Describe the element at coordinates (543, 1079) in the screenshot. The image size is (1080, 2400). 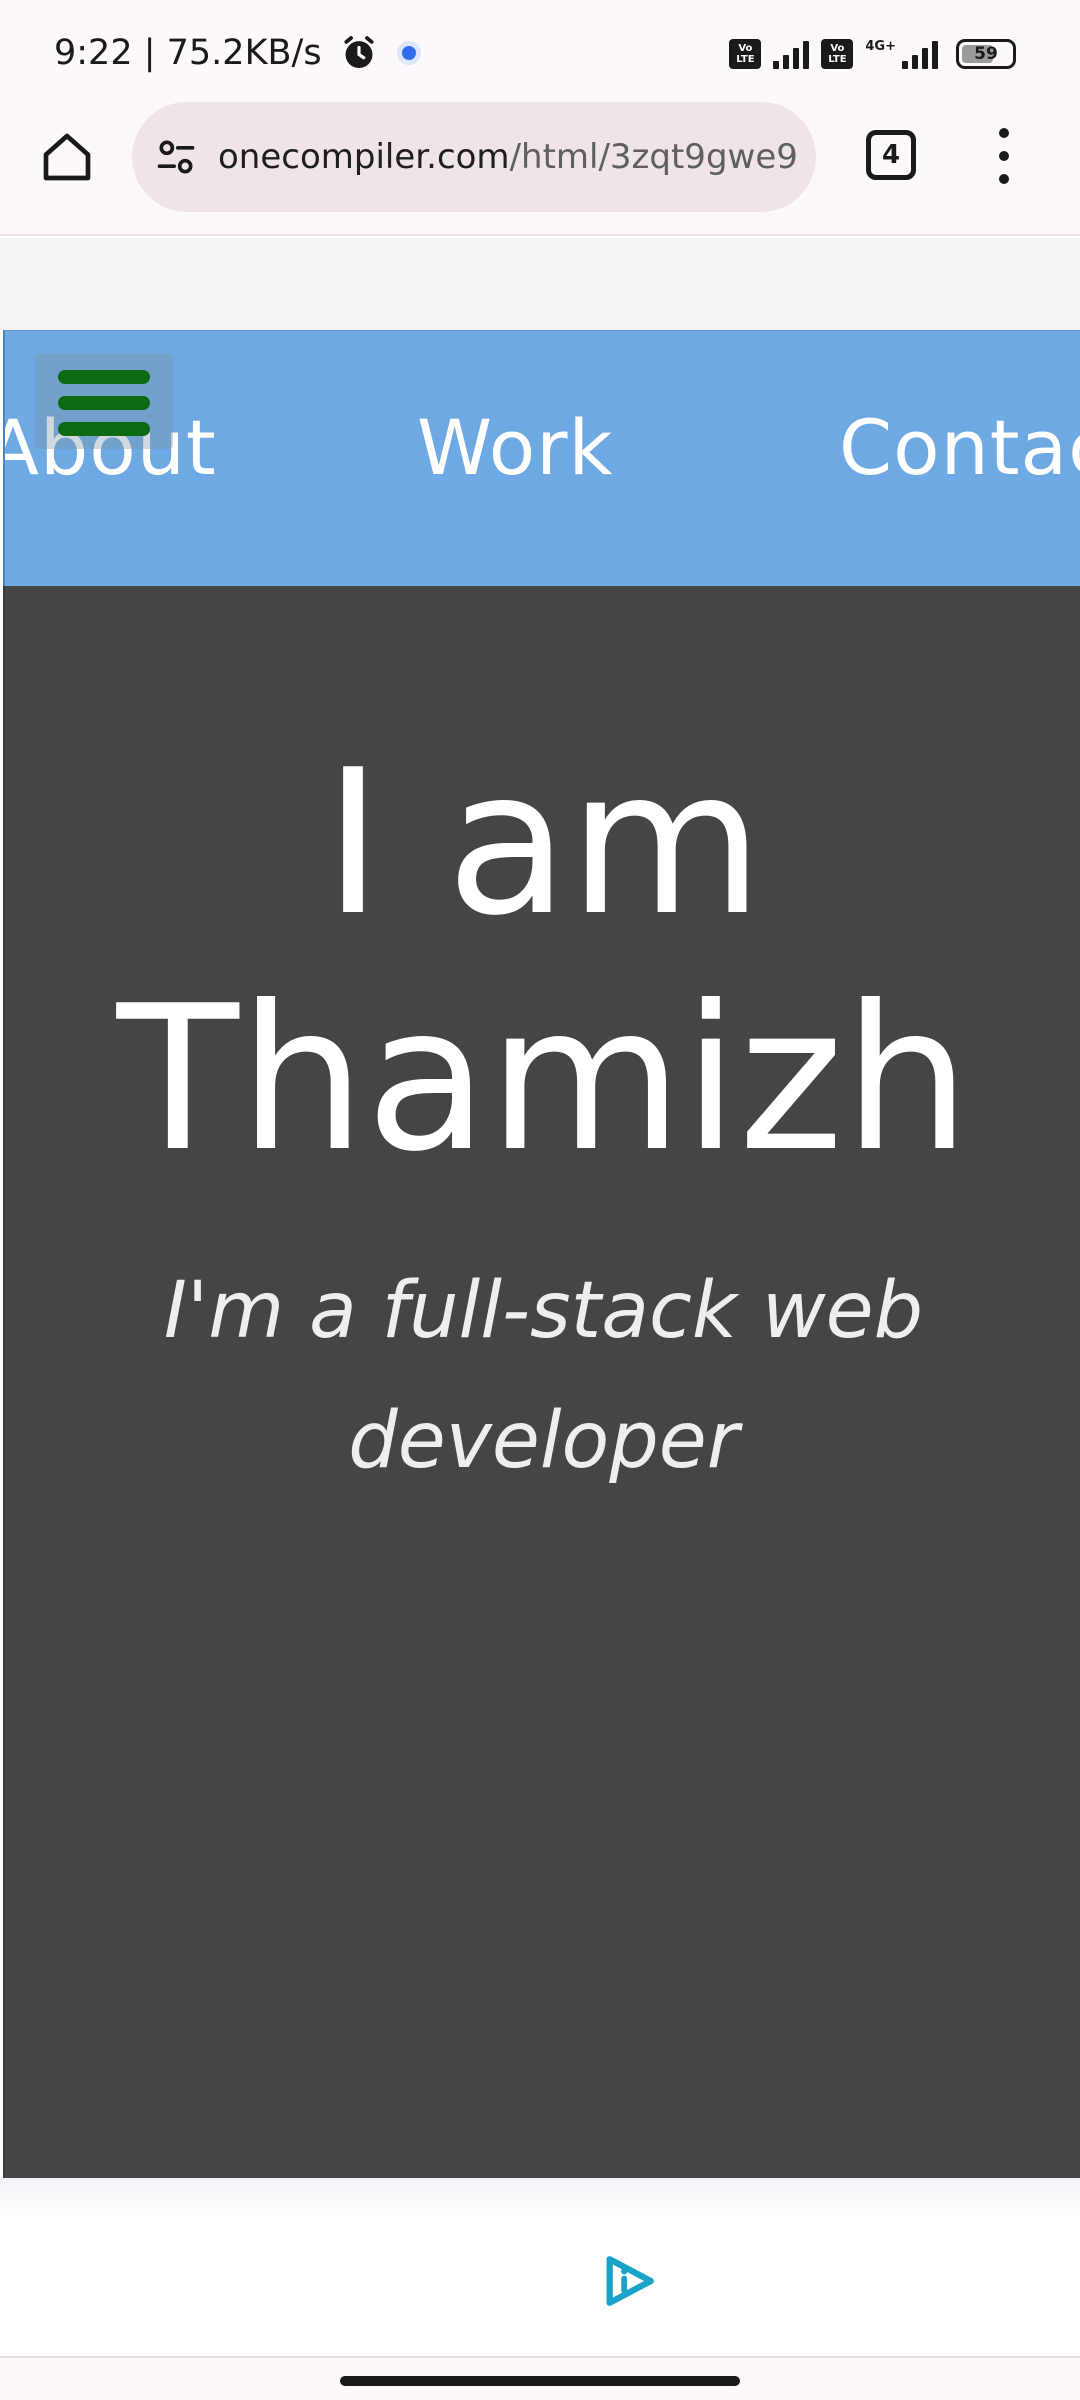
I see `hero-title-line2: Thamizh` at that location.